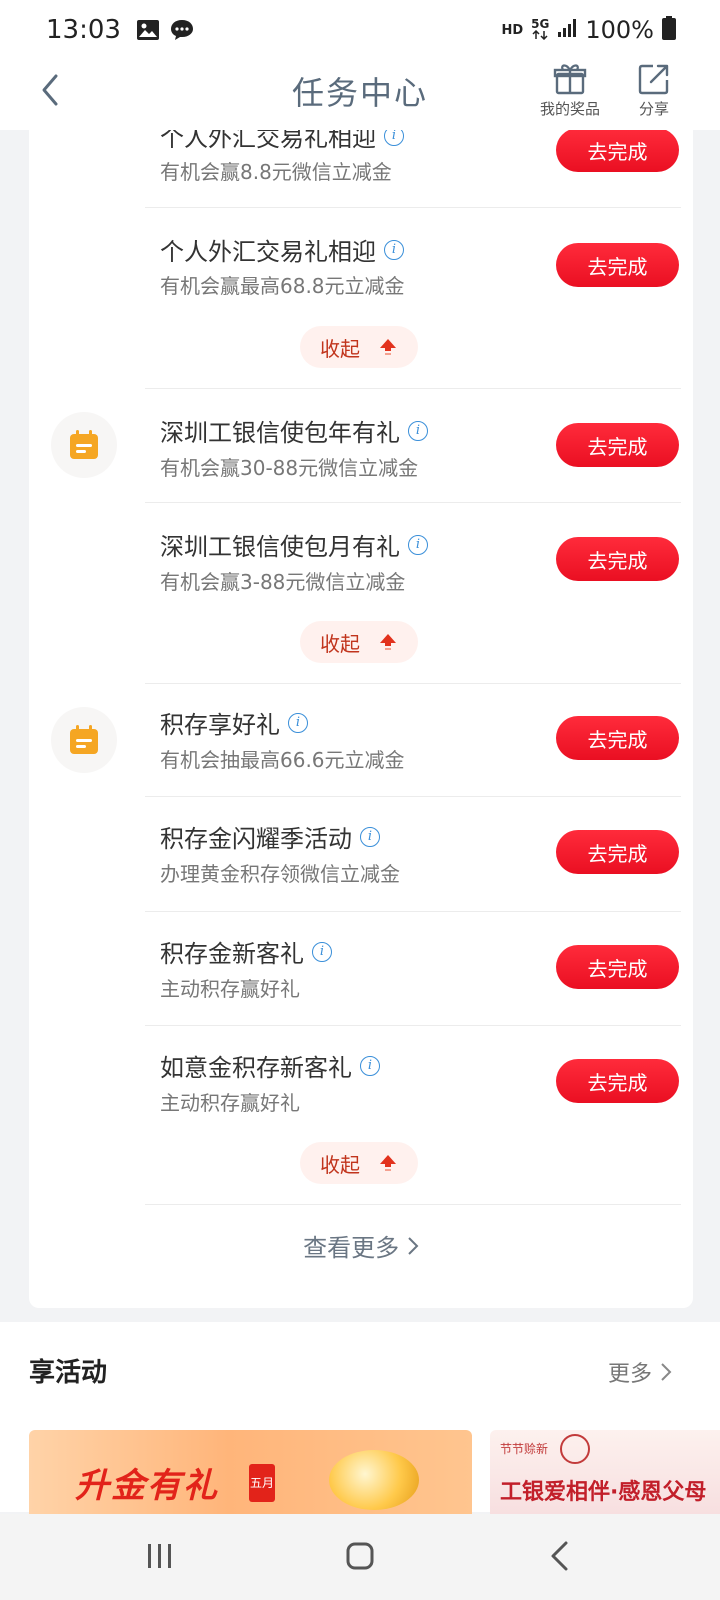 The image size is (720, 1600). What do you see at coordinates (182, 30) in the screenshot?
I see `message-icon` at bounding box center [182, 30].